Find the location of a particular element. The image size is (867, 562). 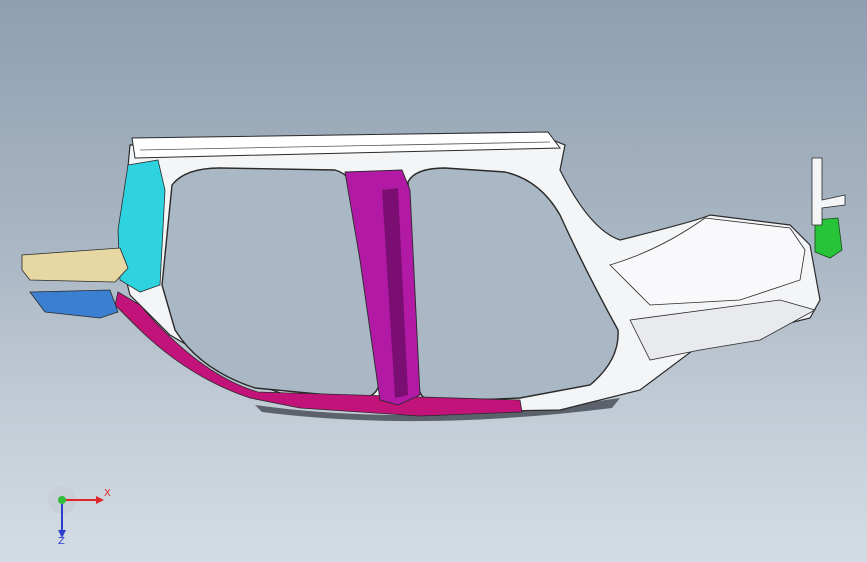

x-axis-arrow is located at coordinates (100, 500).